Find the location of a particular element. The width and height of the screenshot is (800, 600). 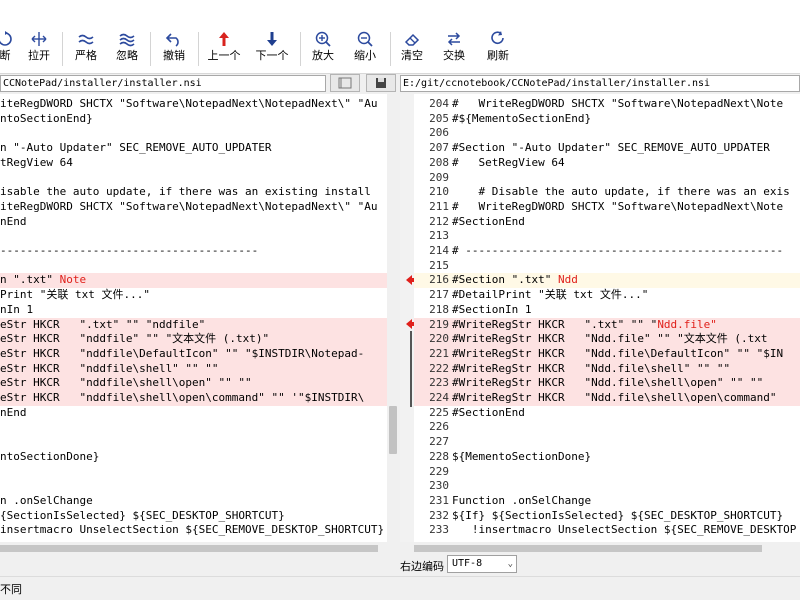

right-hscroll-thumb is located at coordinates (588, 548).